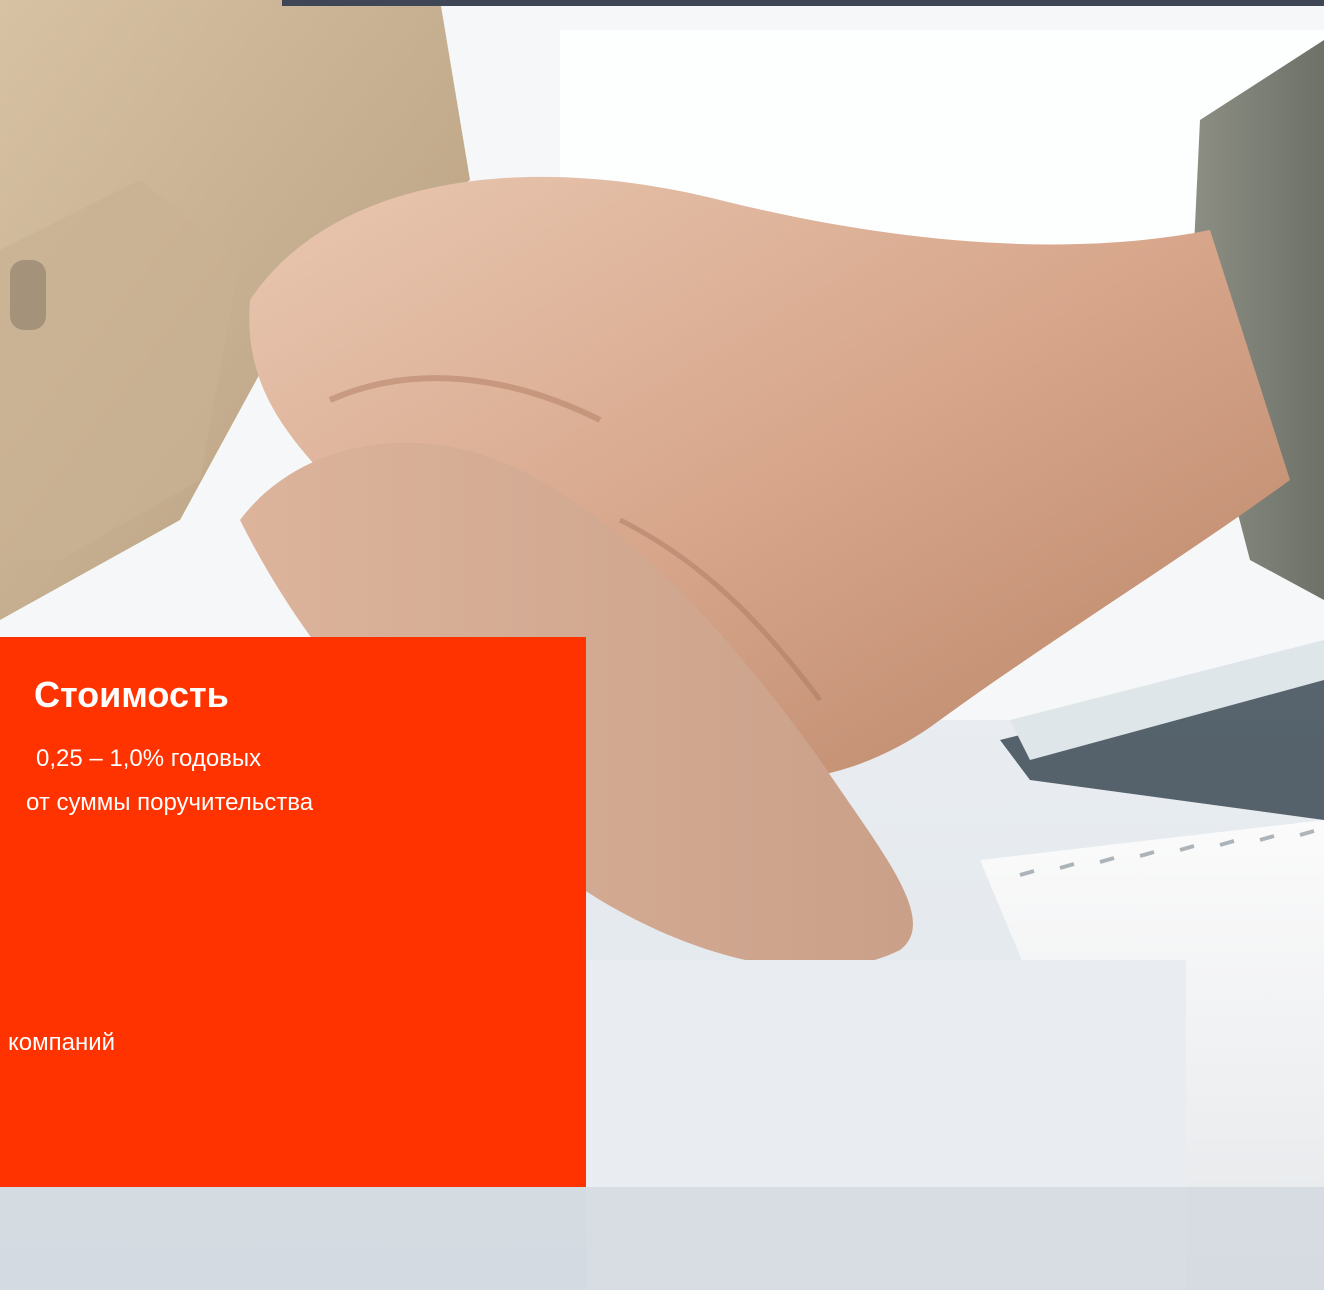  I want to click on cut-text: компаний, so click(62, 1042).